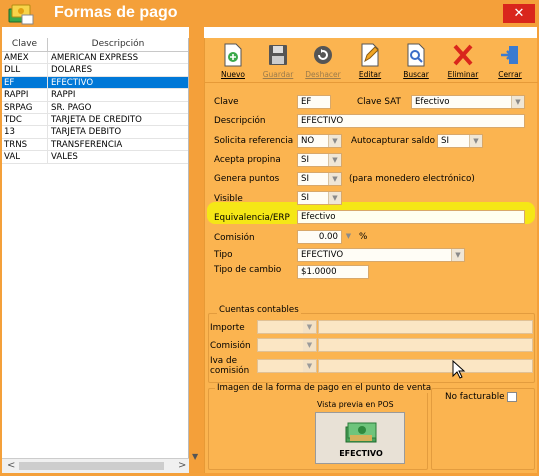  Describe the element at coordinates (370, 55) in the screenshot. I see `edit-pencil-icon` at that location.